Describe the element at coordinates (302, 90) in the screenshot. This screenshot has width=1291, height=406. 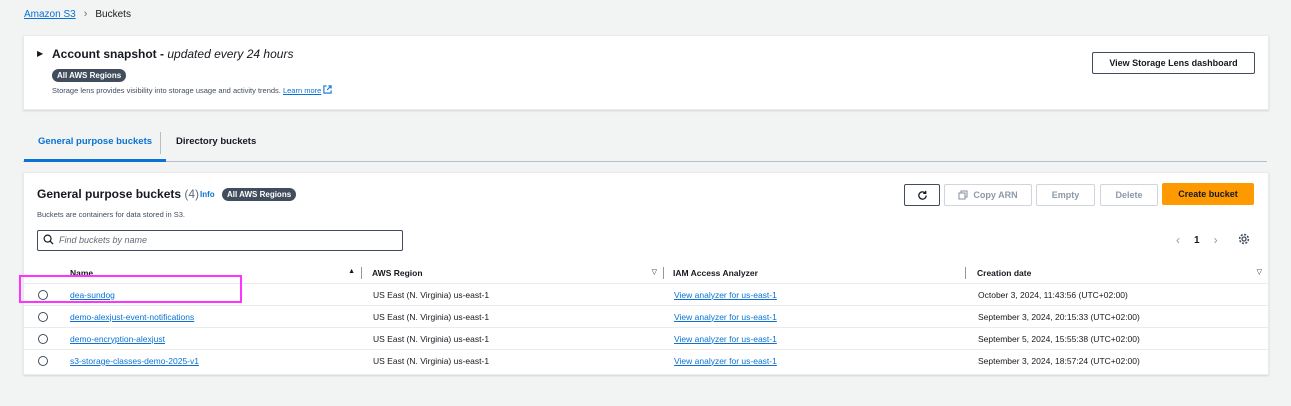
I see `learn-more-link: Learn more` at that location.